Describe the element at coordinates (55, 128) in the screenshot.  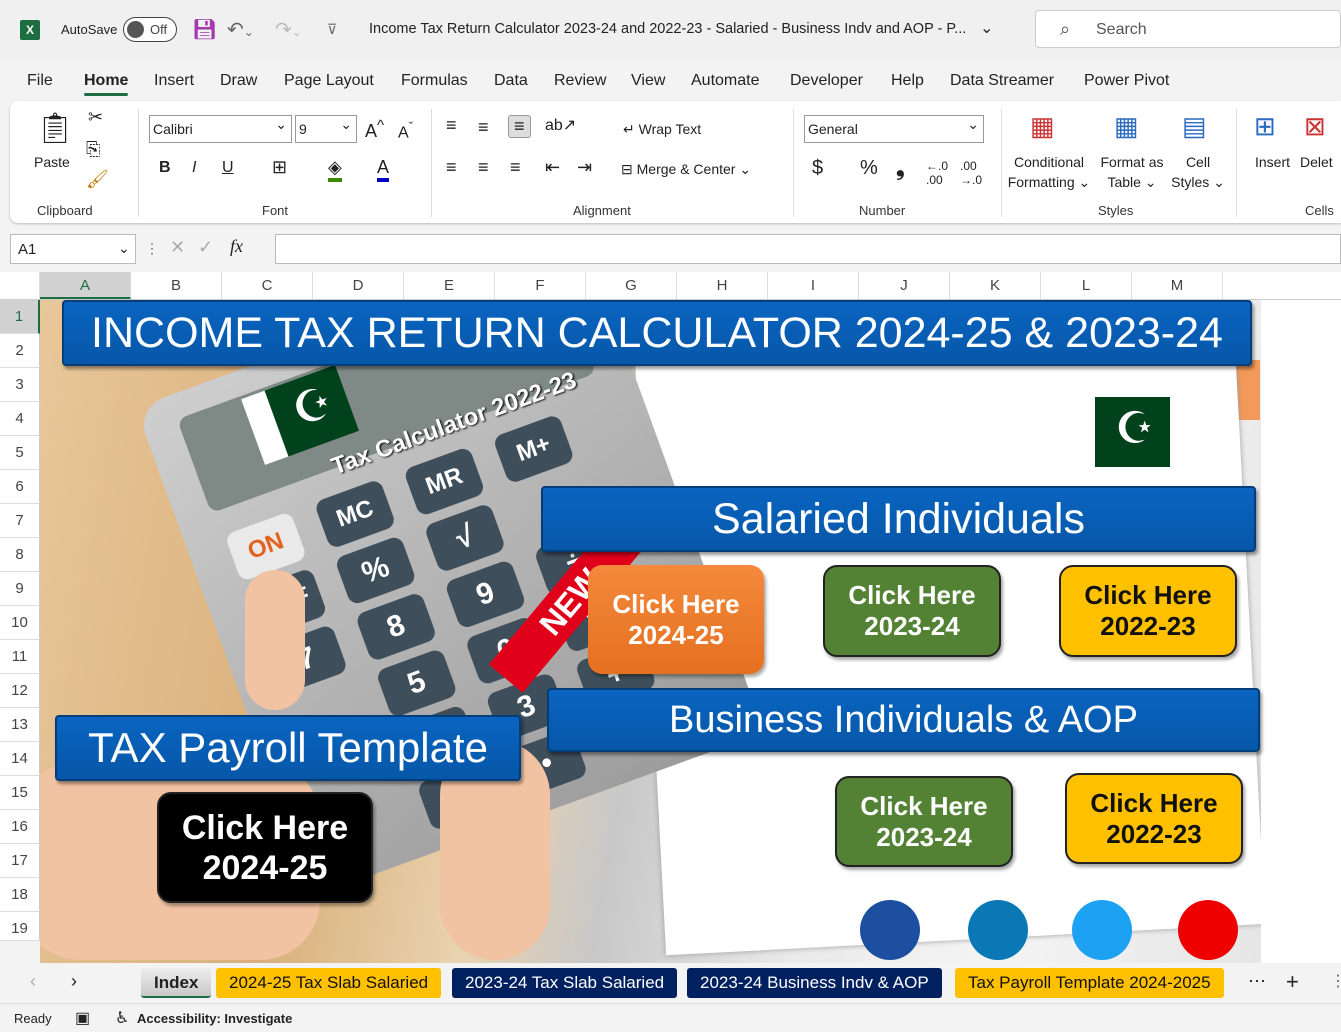
I see `paste-icon: 📋︎` at that location.